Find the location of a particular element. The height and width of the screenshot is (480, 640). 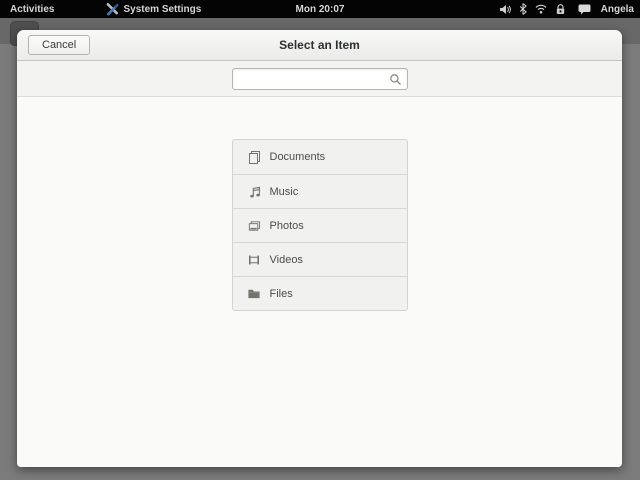

list-item-documents: Documents is located at coordinates (320, 157).